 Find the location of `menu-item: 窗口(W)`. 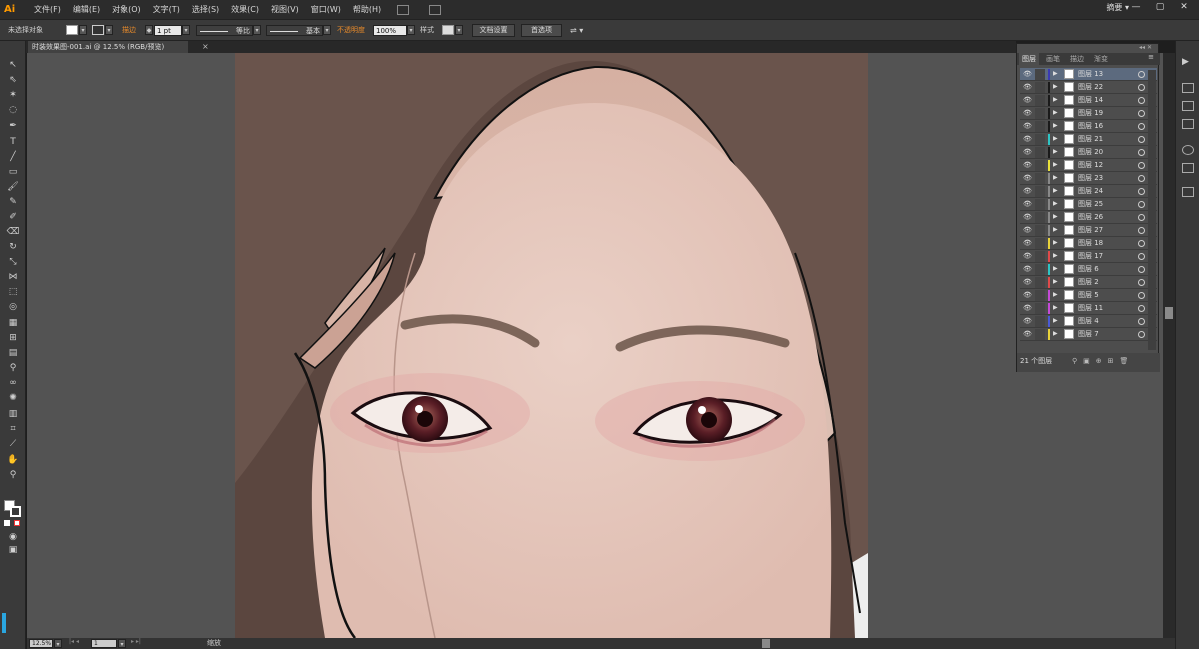

menu-item: 窗口(W) is located at coordinates (326, 9).